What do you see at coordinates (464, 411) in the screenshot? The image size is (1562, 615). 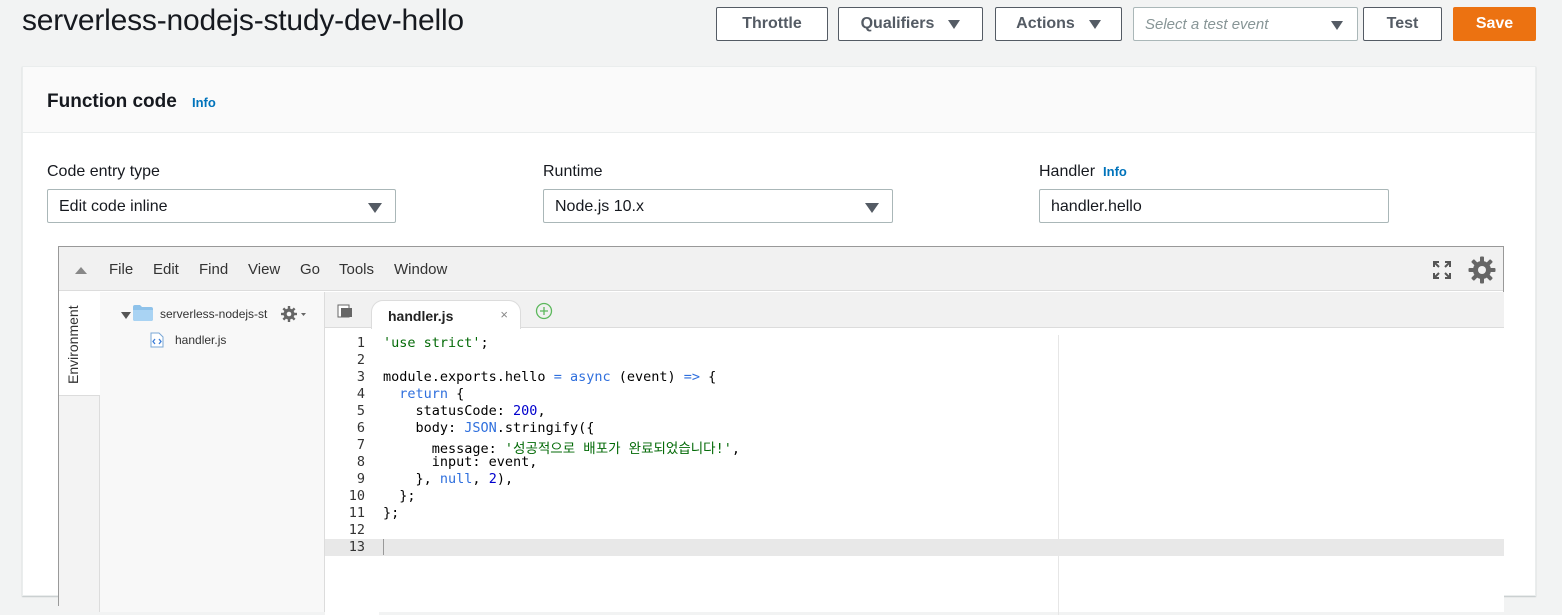 I see `code-text: statusCode: 200,` at bounding box center [464, 411].